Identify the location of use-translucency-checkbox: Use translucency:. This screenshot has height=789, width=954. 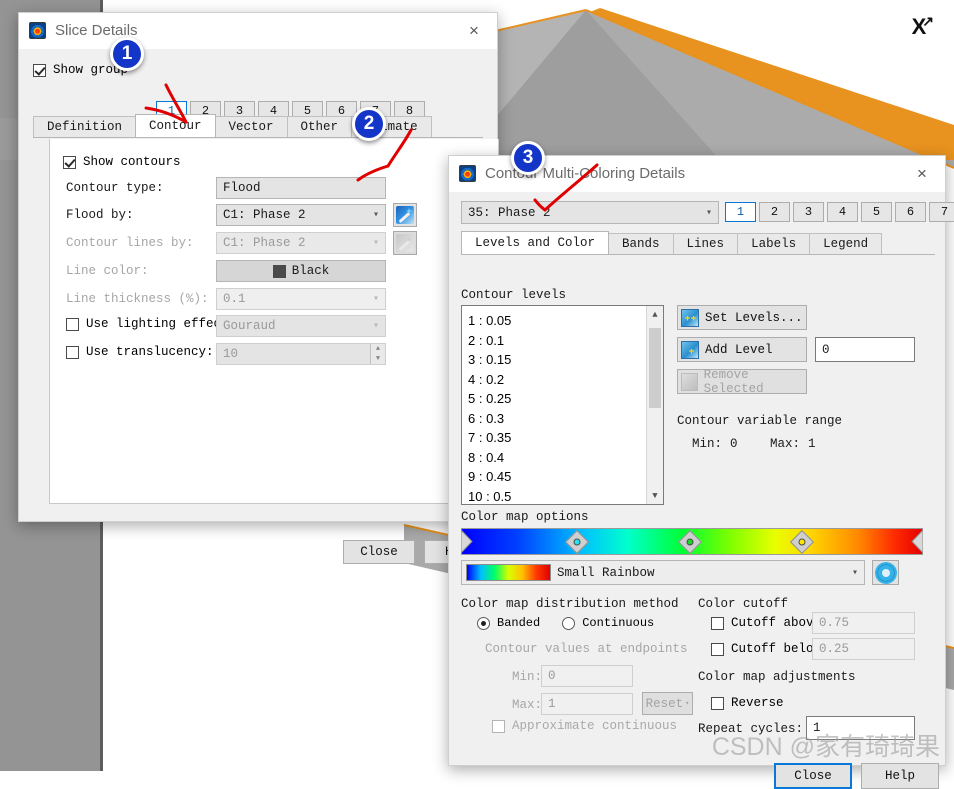
(140, 352).